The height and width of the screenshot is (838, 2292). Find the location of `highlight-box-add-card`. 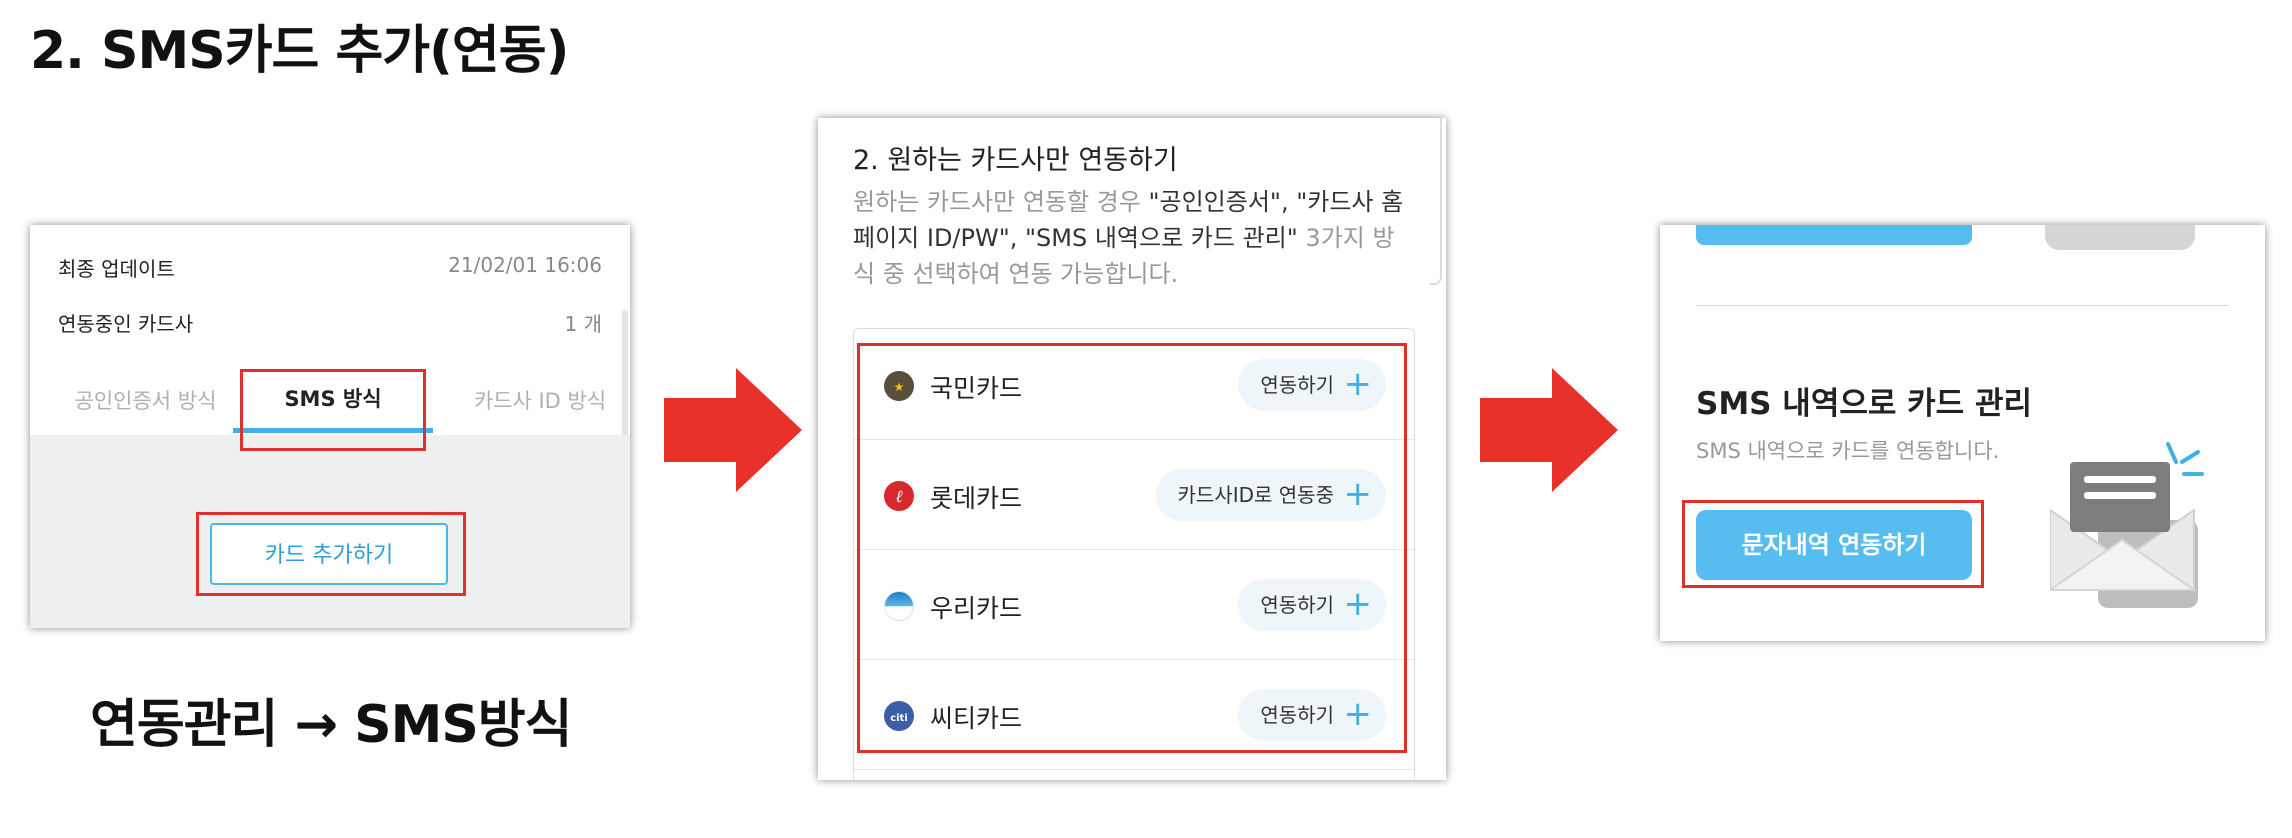

highlight-box-add-card is located at coordinates (331, 554).